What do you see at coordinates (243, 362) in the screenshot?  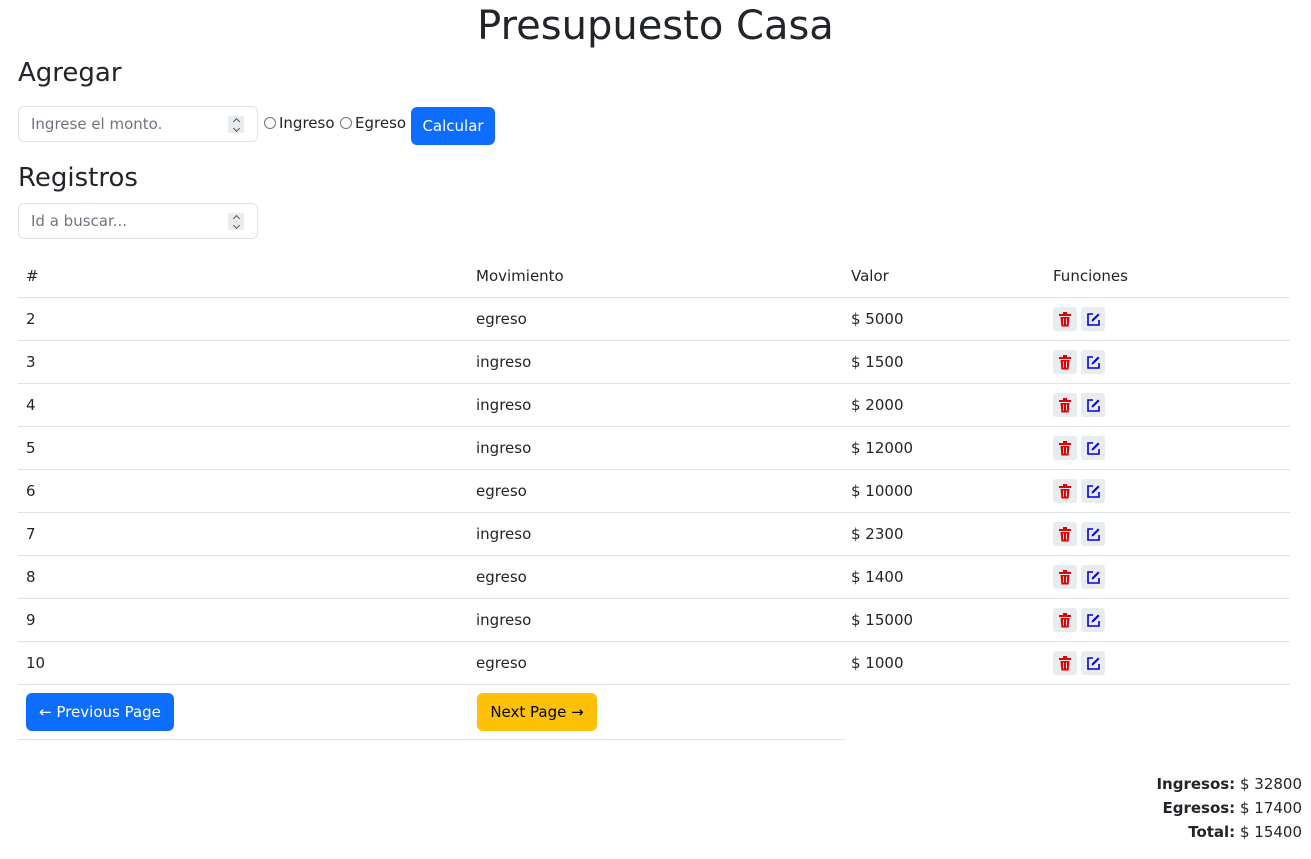 I see `cell-id: 3` at bounding box center [243, 362].